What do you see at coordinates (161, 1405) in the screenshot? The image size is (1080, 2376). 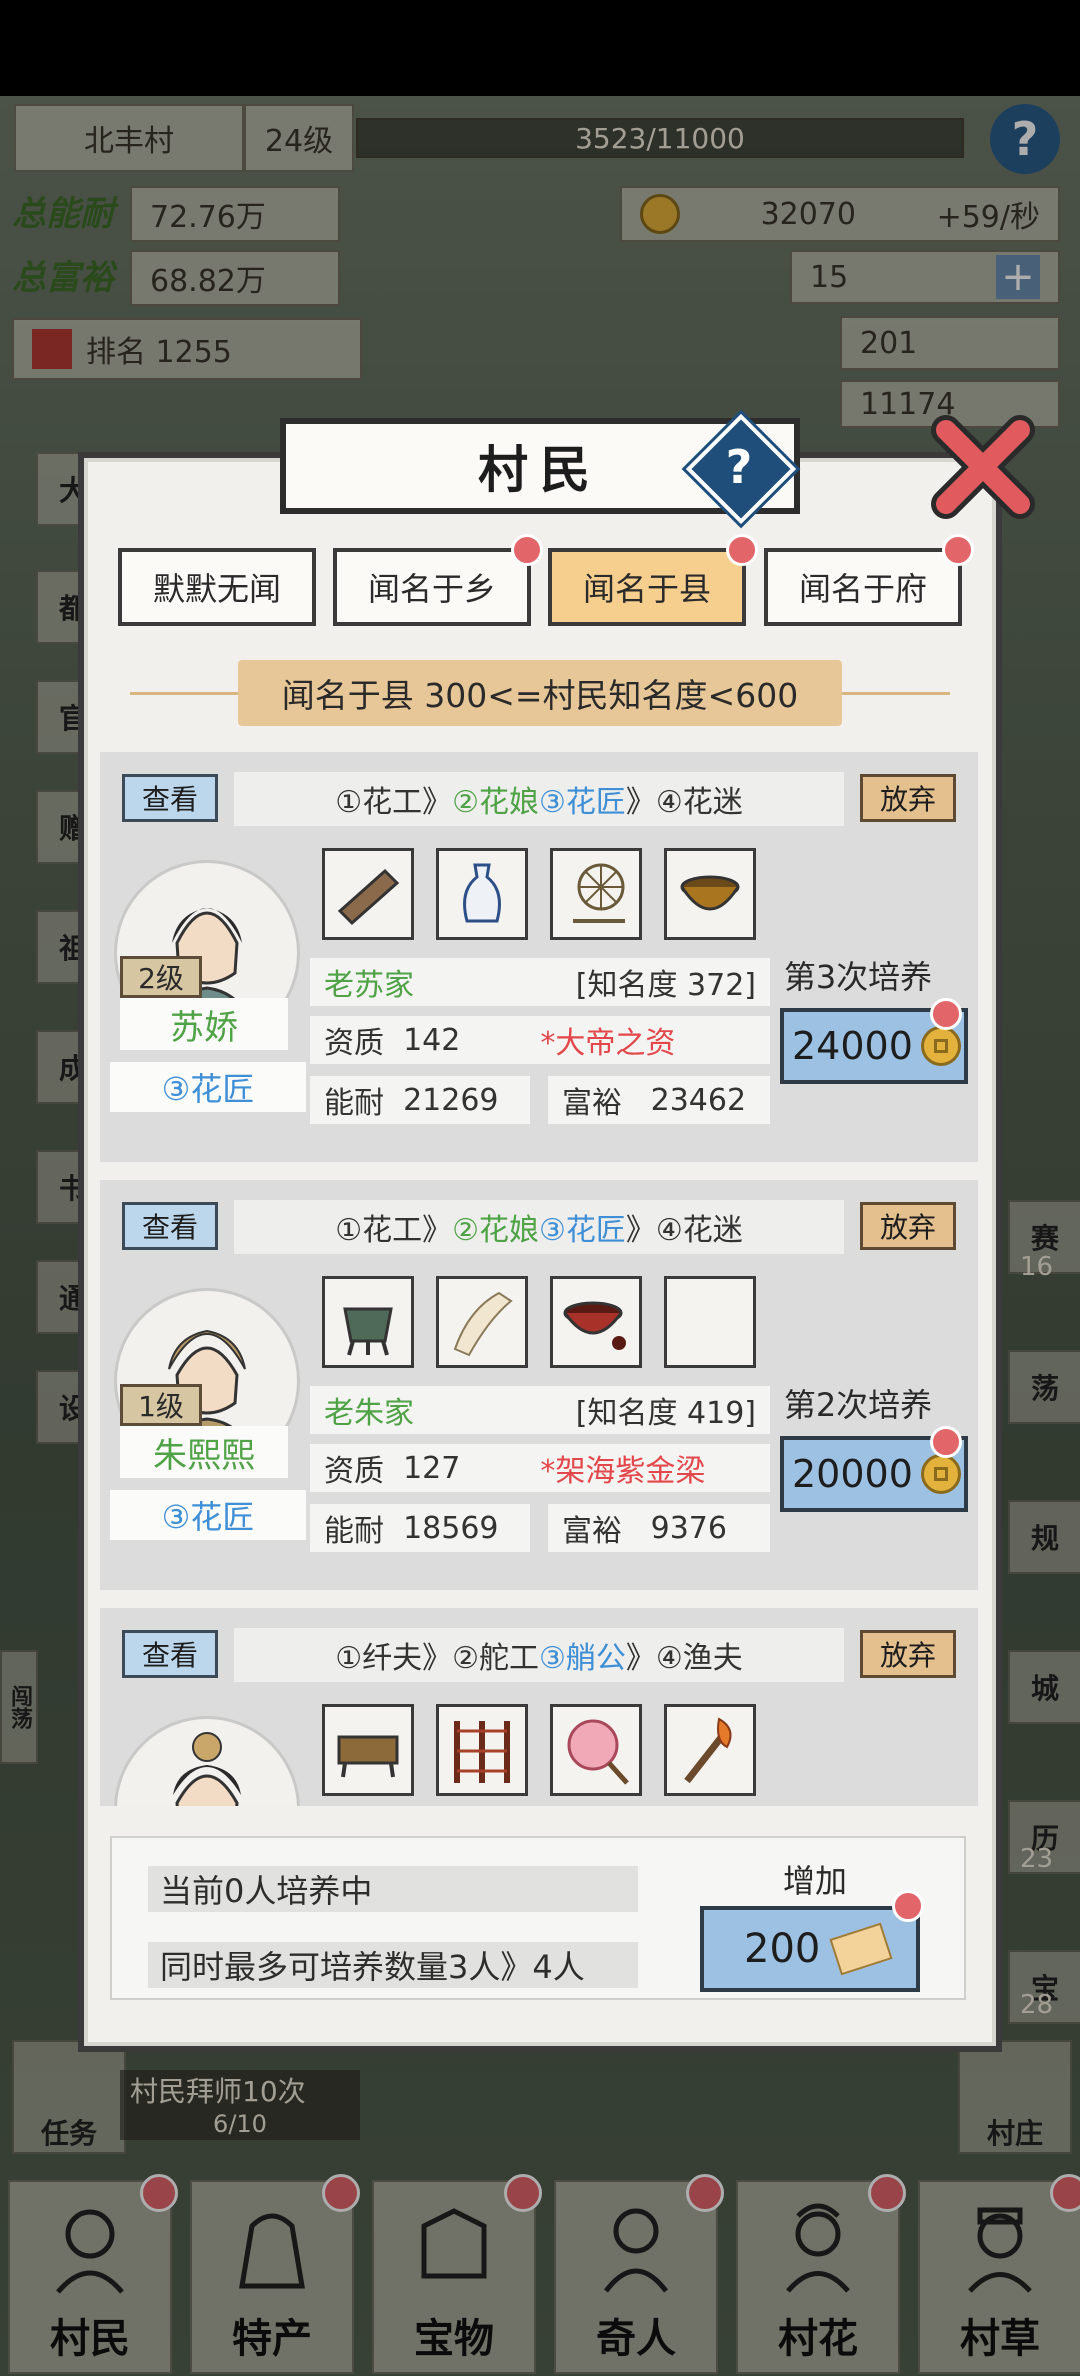 I see `level-badge: 1级` at bounding box center [161, 1405].